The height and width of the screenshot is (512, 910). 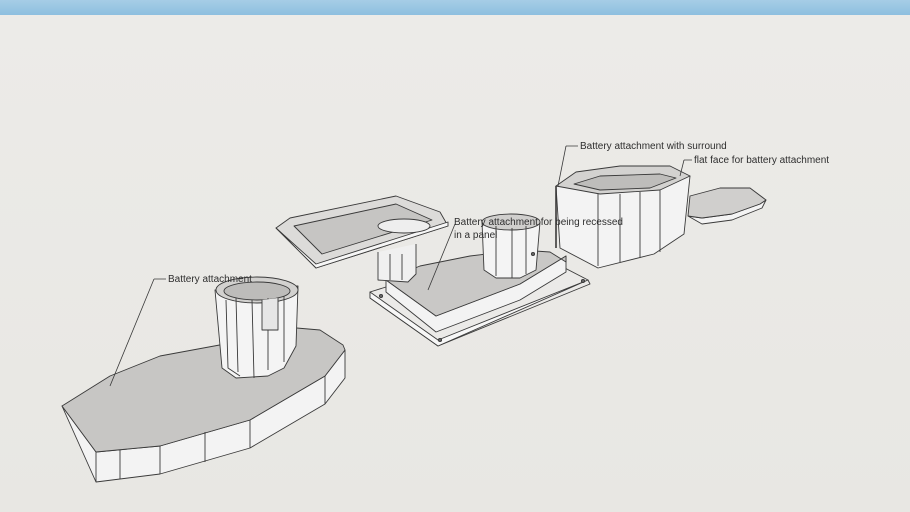 What do you see at coordinates (727, 206) in the screenshot?
I see `flat-face-plate-model` at bounding box center [727, 206].